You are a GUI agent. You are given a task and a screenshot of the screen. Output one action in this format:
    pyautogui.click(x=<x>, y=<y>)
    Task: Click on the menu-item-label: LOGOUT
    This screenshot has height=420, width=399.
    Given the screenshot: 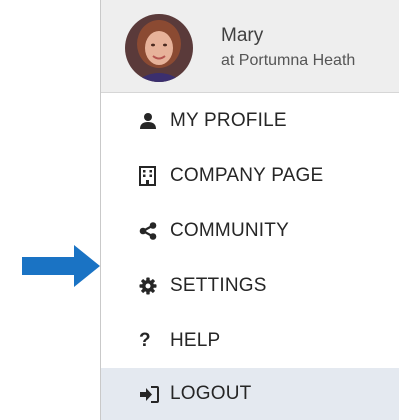 What is the action you would take?
    pyautogui.click(x=211, y=393)
    